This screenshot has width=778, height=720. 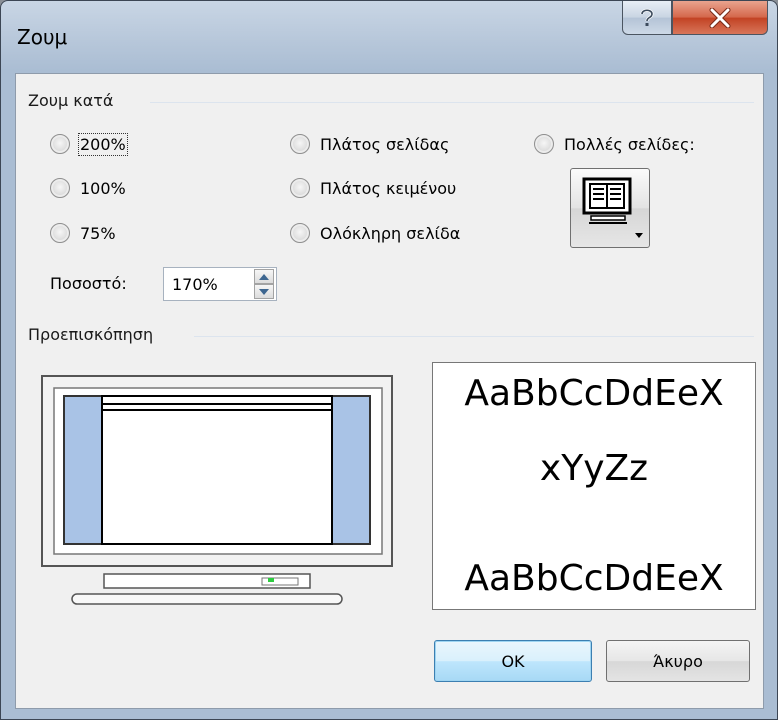 What do you see at coordinates (217, 490) in the screenshot?
I see `page-preview` at bounding box center [217, 490].